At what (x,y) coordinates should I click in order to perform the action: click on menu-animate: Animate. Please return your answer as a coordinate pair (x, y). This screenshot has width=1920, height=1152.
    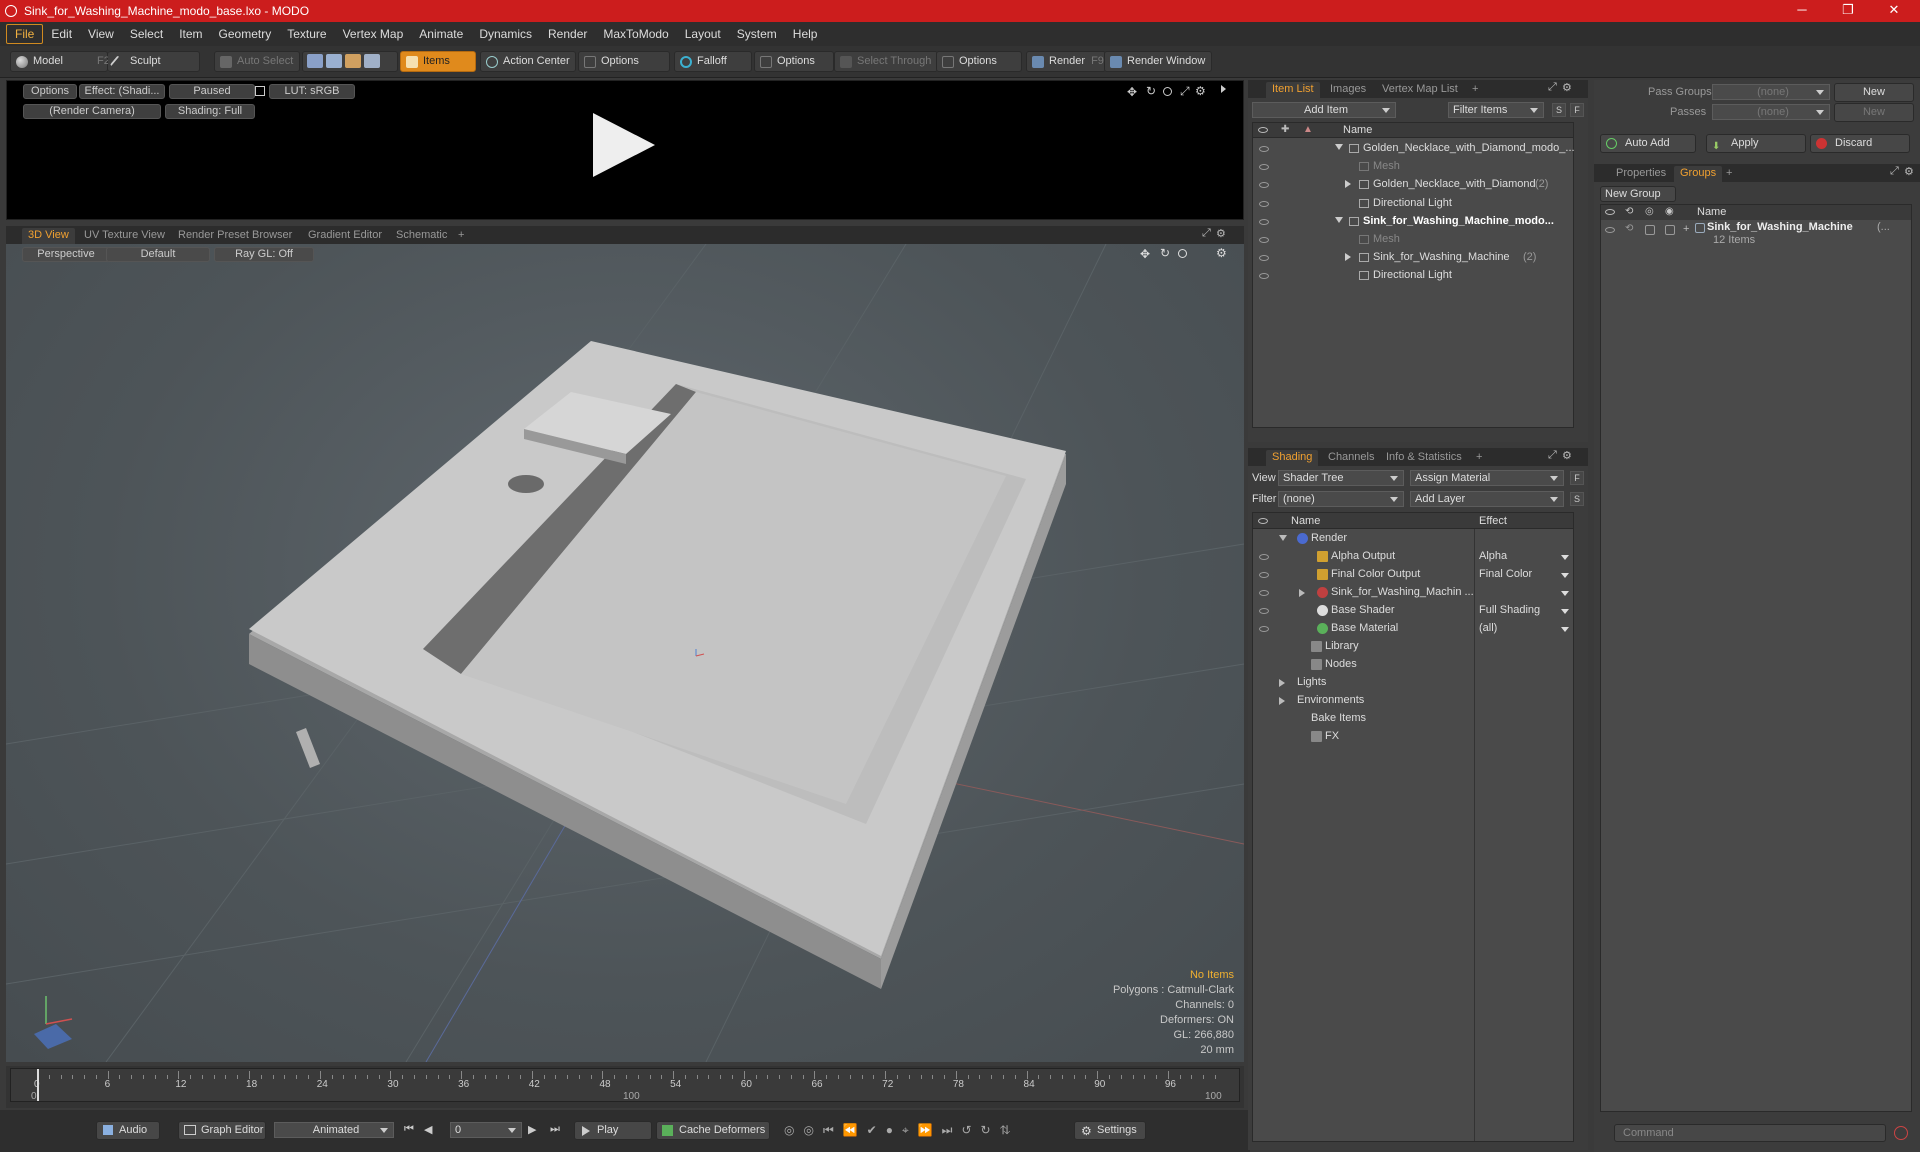
    Looking at the image, I should click on (441, 34).